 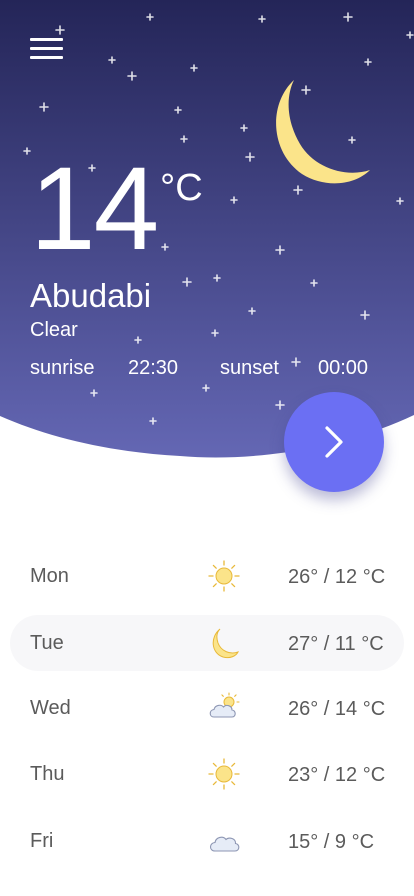 I want to click on day-name: Thu, so click(x=47, y=774).